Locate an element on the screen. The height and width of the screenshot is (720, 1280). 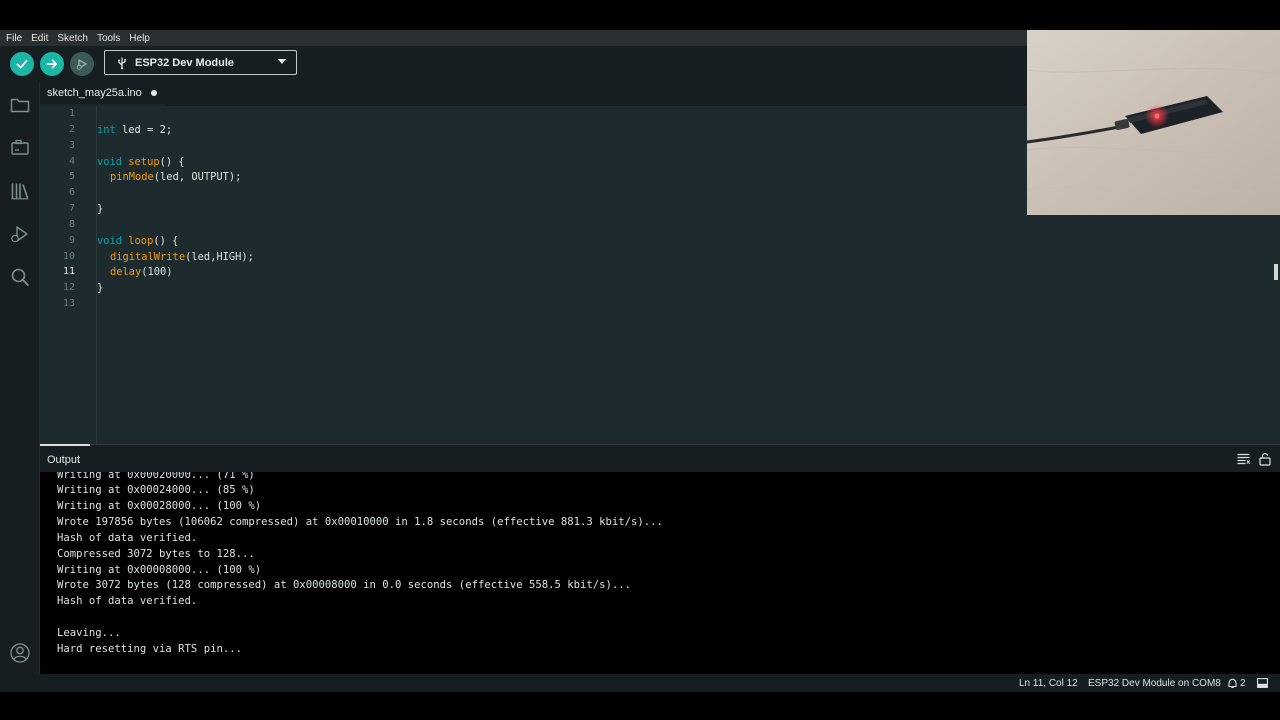
boards-manager-button is located at coordinates (20, 148).